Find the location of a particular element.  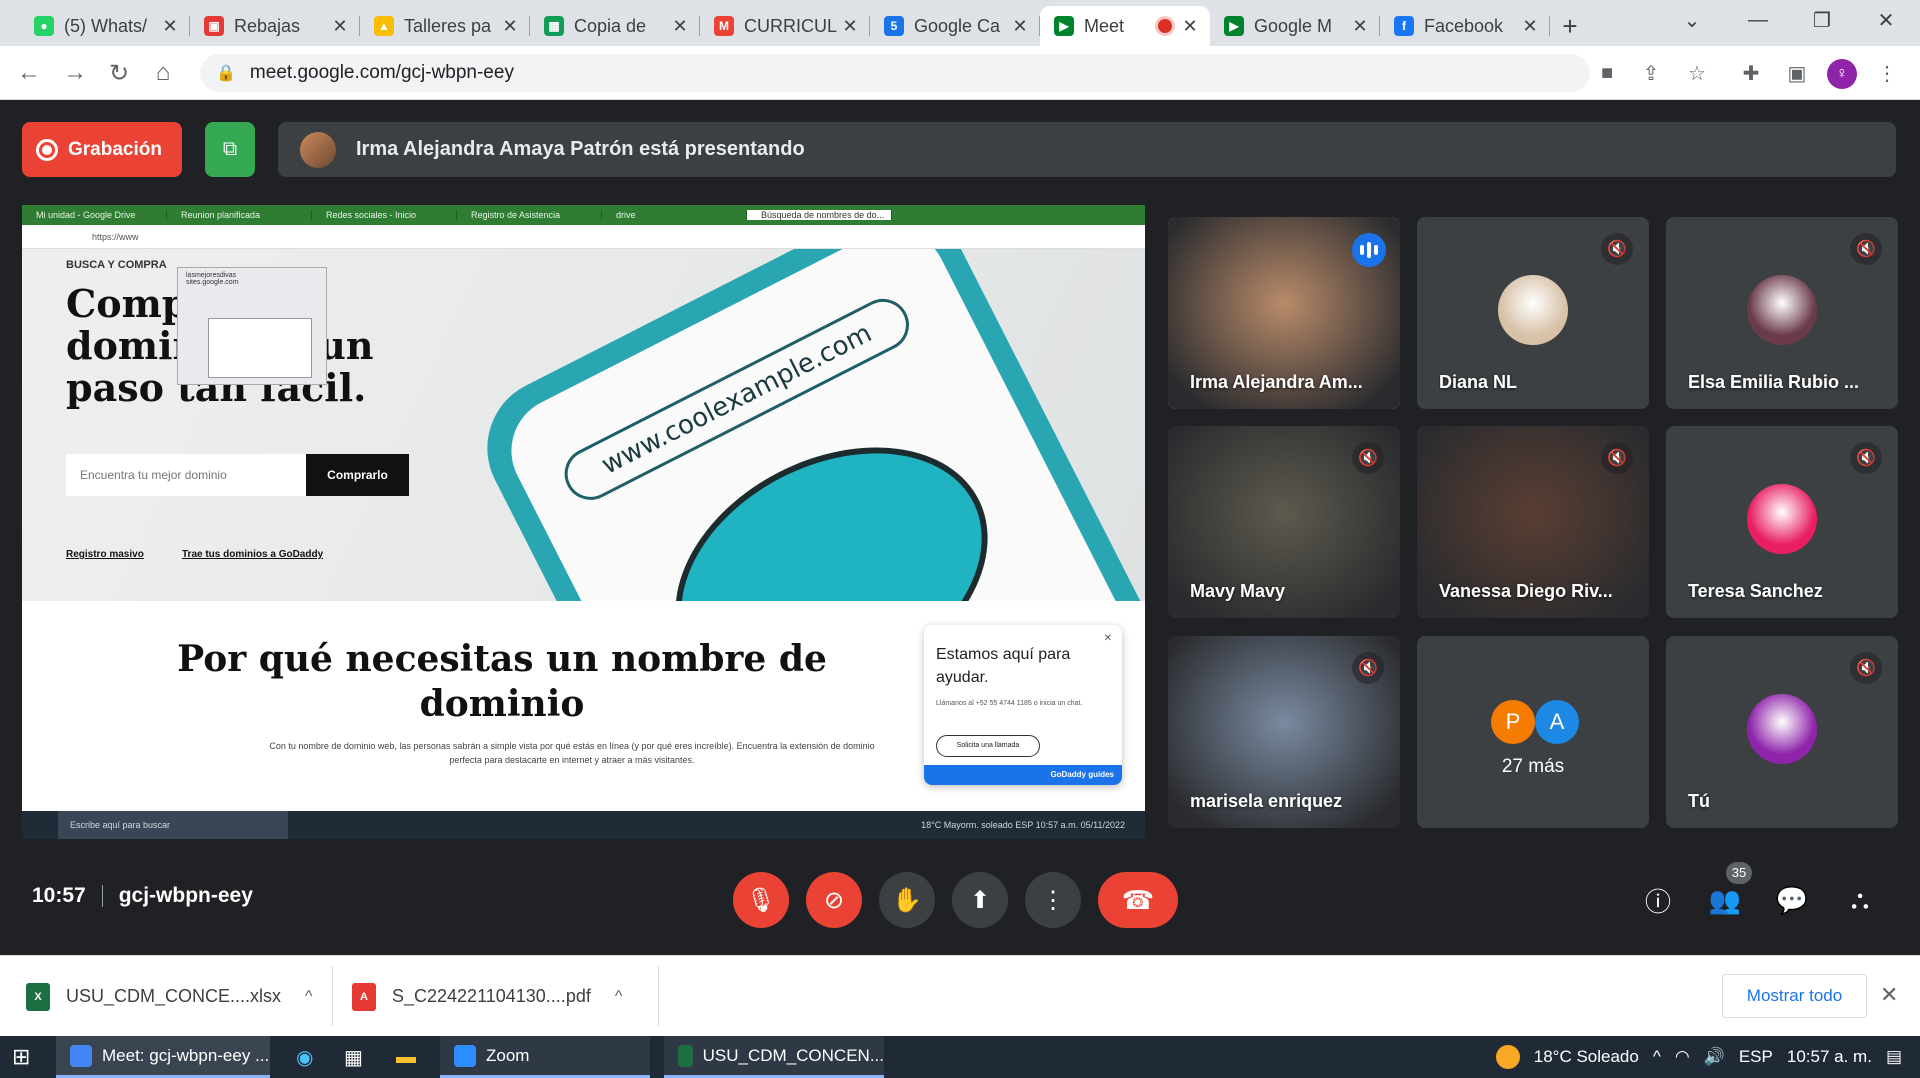

camera-off-button: ⊘ is located at coordinates (834, 900).